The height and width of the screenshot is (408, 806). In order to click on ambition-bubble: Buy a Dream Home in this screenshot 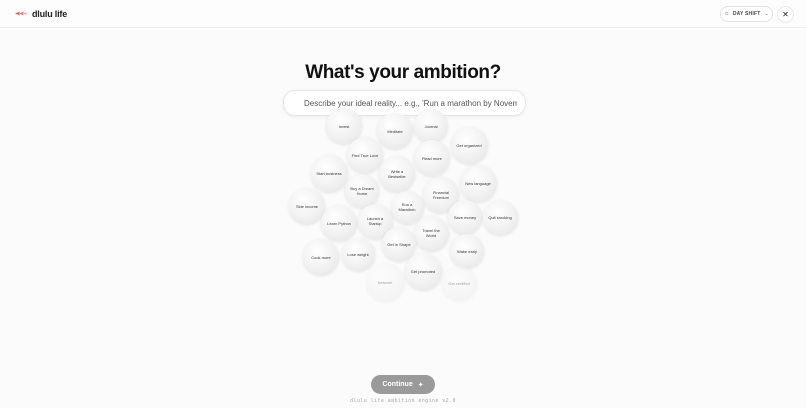, I will do `click(362, 191)`.